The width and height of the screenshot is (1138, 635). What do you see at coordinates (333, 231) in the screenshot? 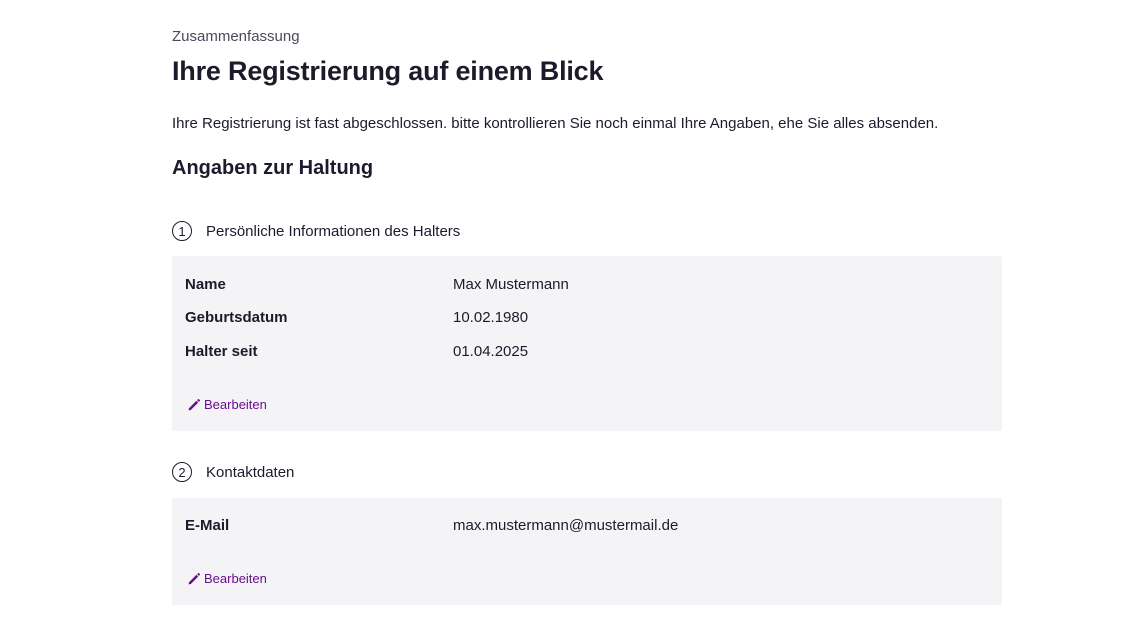
I see `step-title: Persönliche Informationen des Halters` at bounding box center [333, 231].